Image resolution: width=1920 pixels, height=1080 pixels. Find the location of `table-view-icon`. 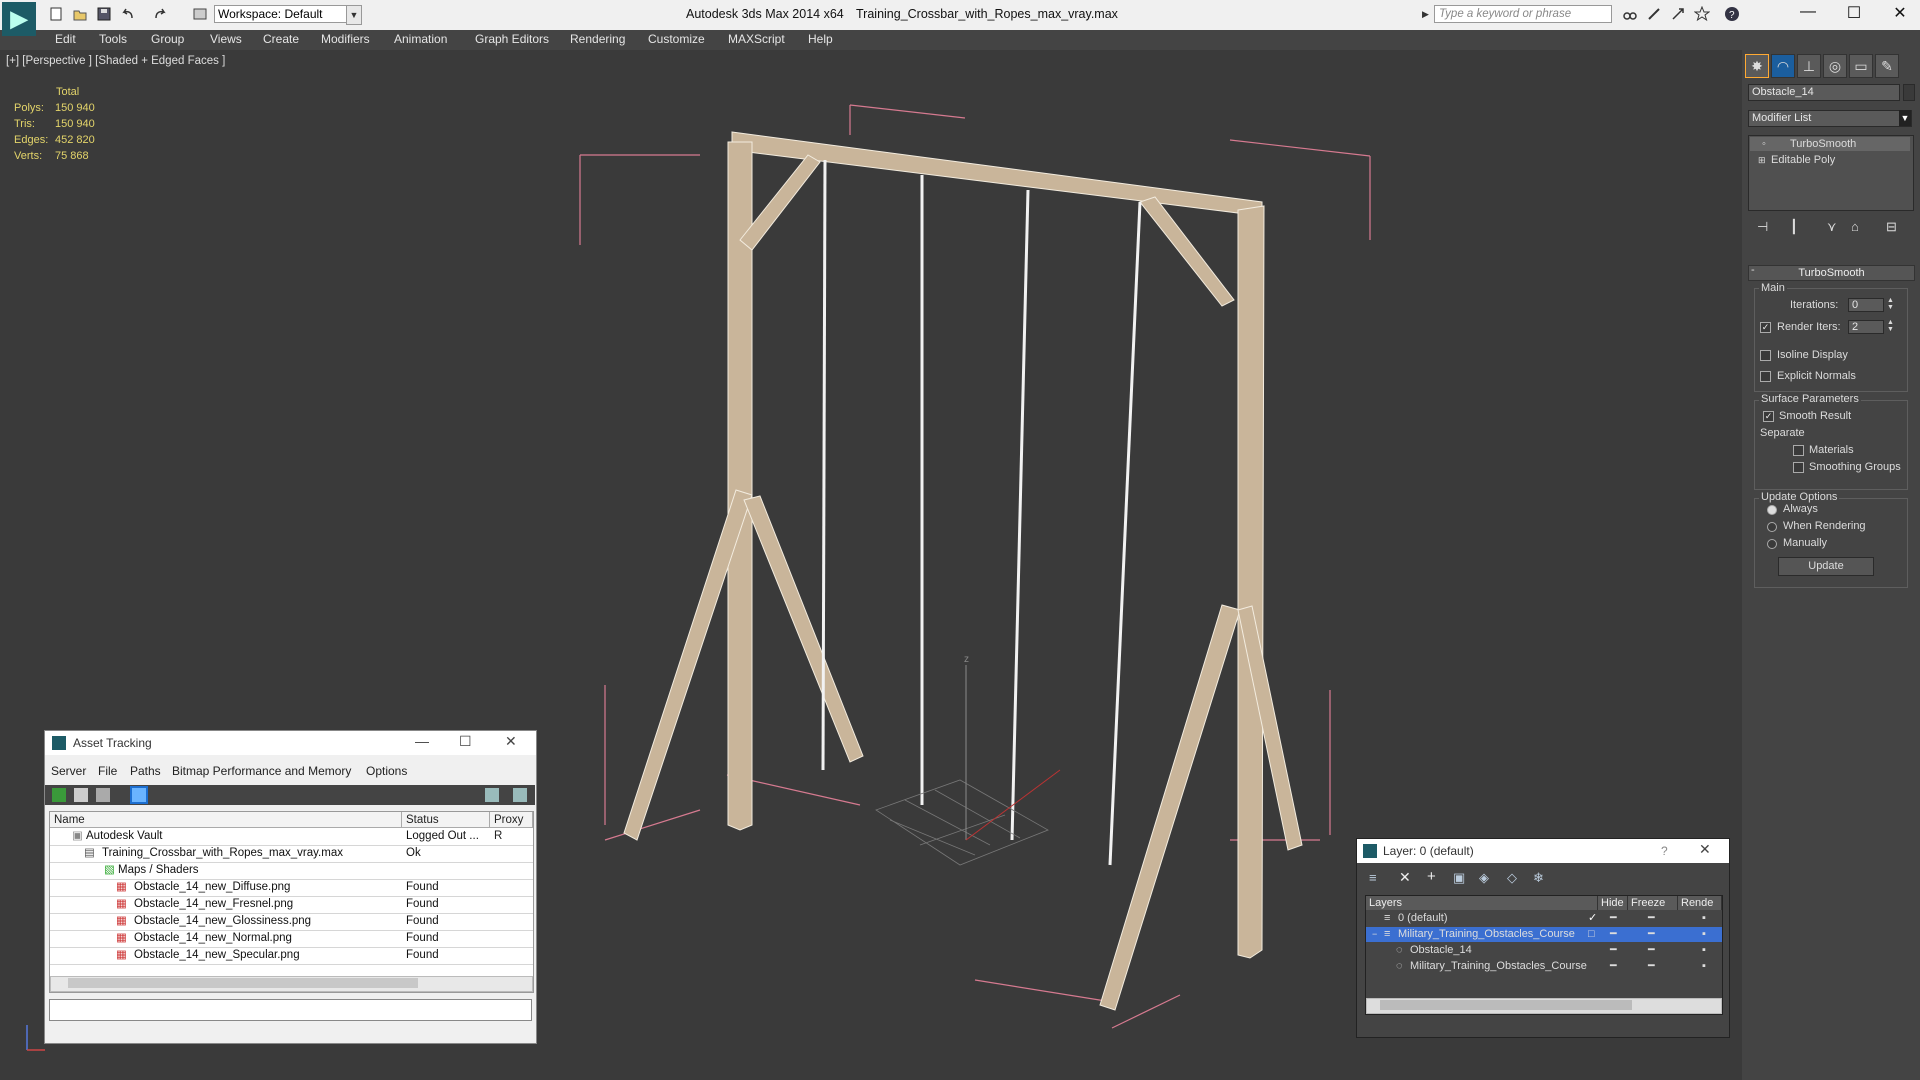

table-view-icon is located at coordinates (139, 795).